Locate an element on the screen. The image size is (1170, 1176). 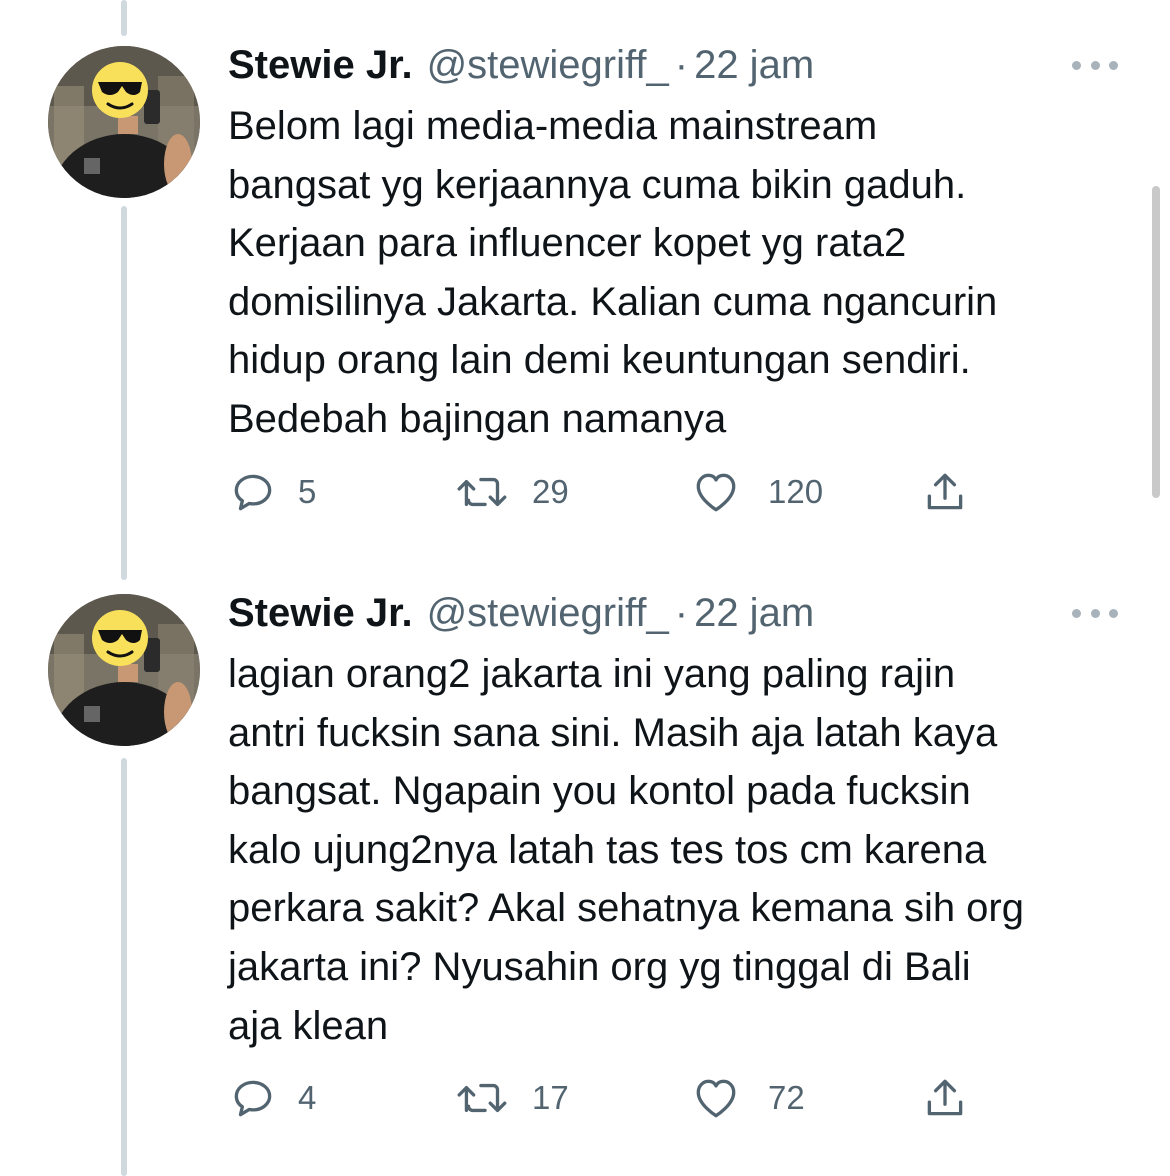
tweet-text-line: bangsat yg kerjaannya cuma bikin gaduh. is located at coordinates (597, 184).